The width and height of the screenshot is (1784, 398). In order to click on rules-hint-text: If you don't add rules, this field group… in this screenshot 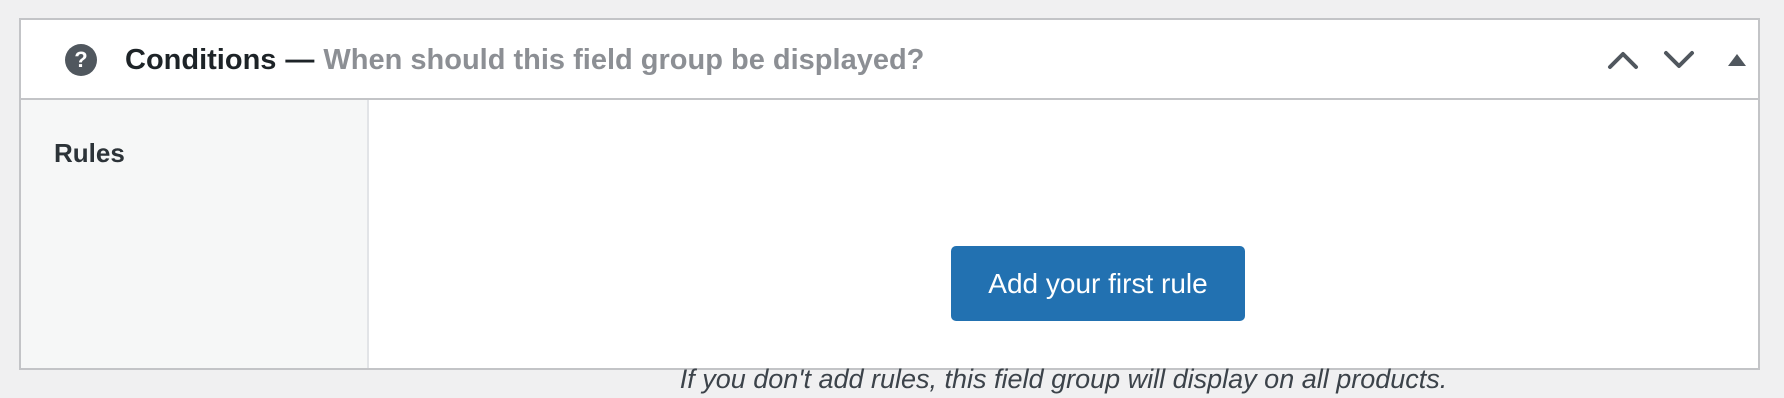, I will do `click(1063, 379)`.